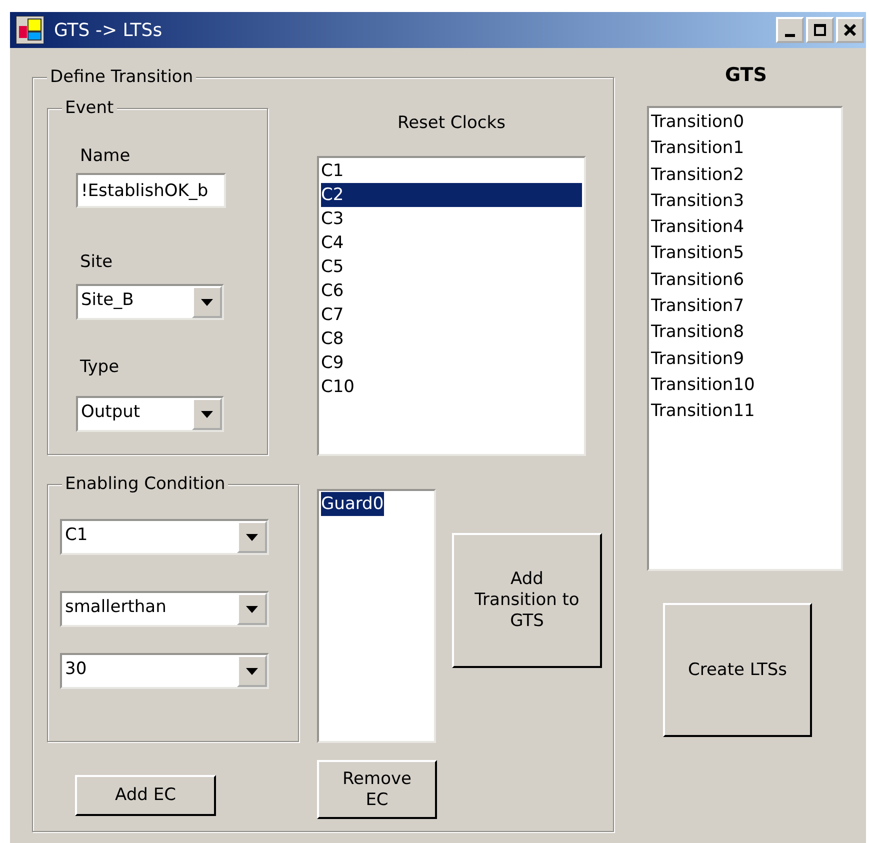 This screenshot has height=843, width=869. I want to click on close-icon, so click(850, 30).